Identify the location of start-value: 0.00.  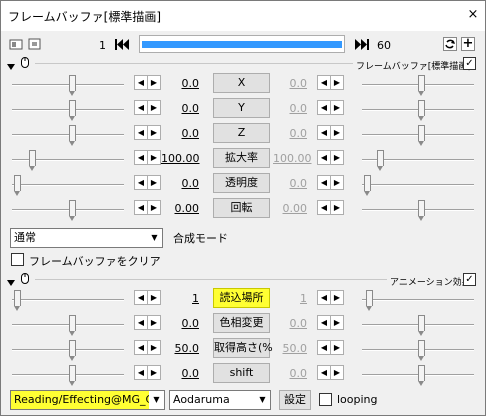
(180, 208).